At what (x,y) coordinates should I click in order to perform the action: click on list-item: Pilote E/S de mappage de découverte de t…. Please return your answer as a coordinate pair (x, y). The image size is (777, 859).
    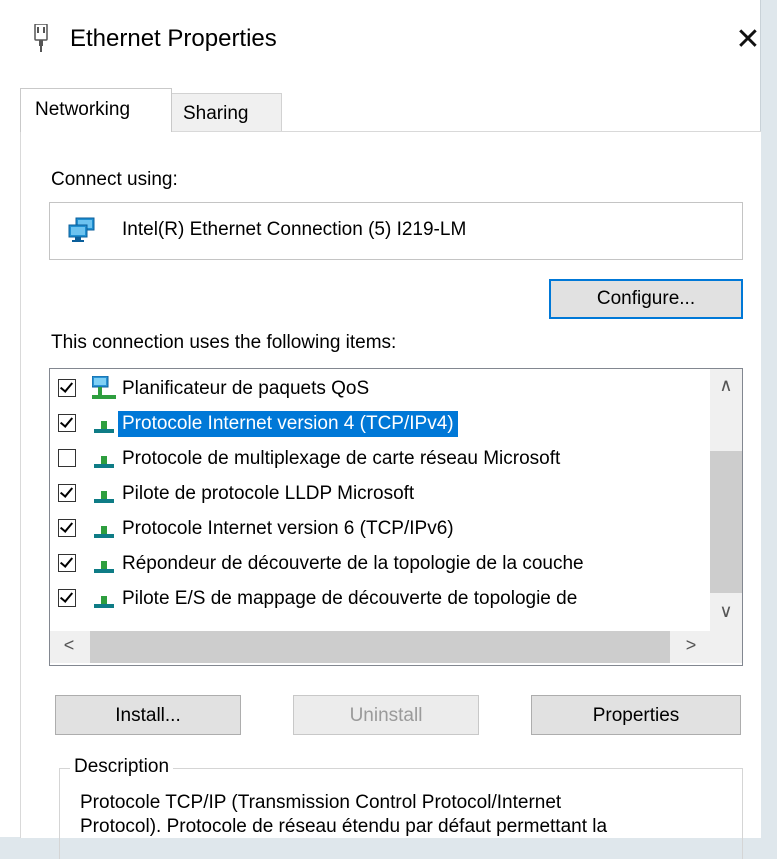
    Looking at the image, I should click on (380, 598).